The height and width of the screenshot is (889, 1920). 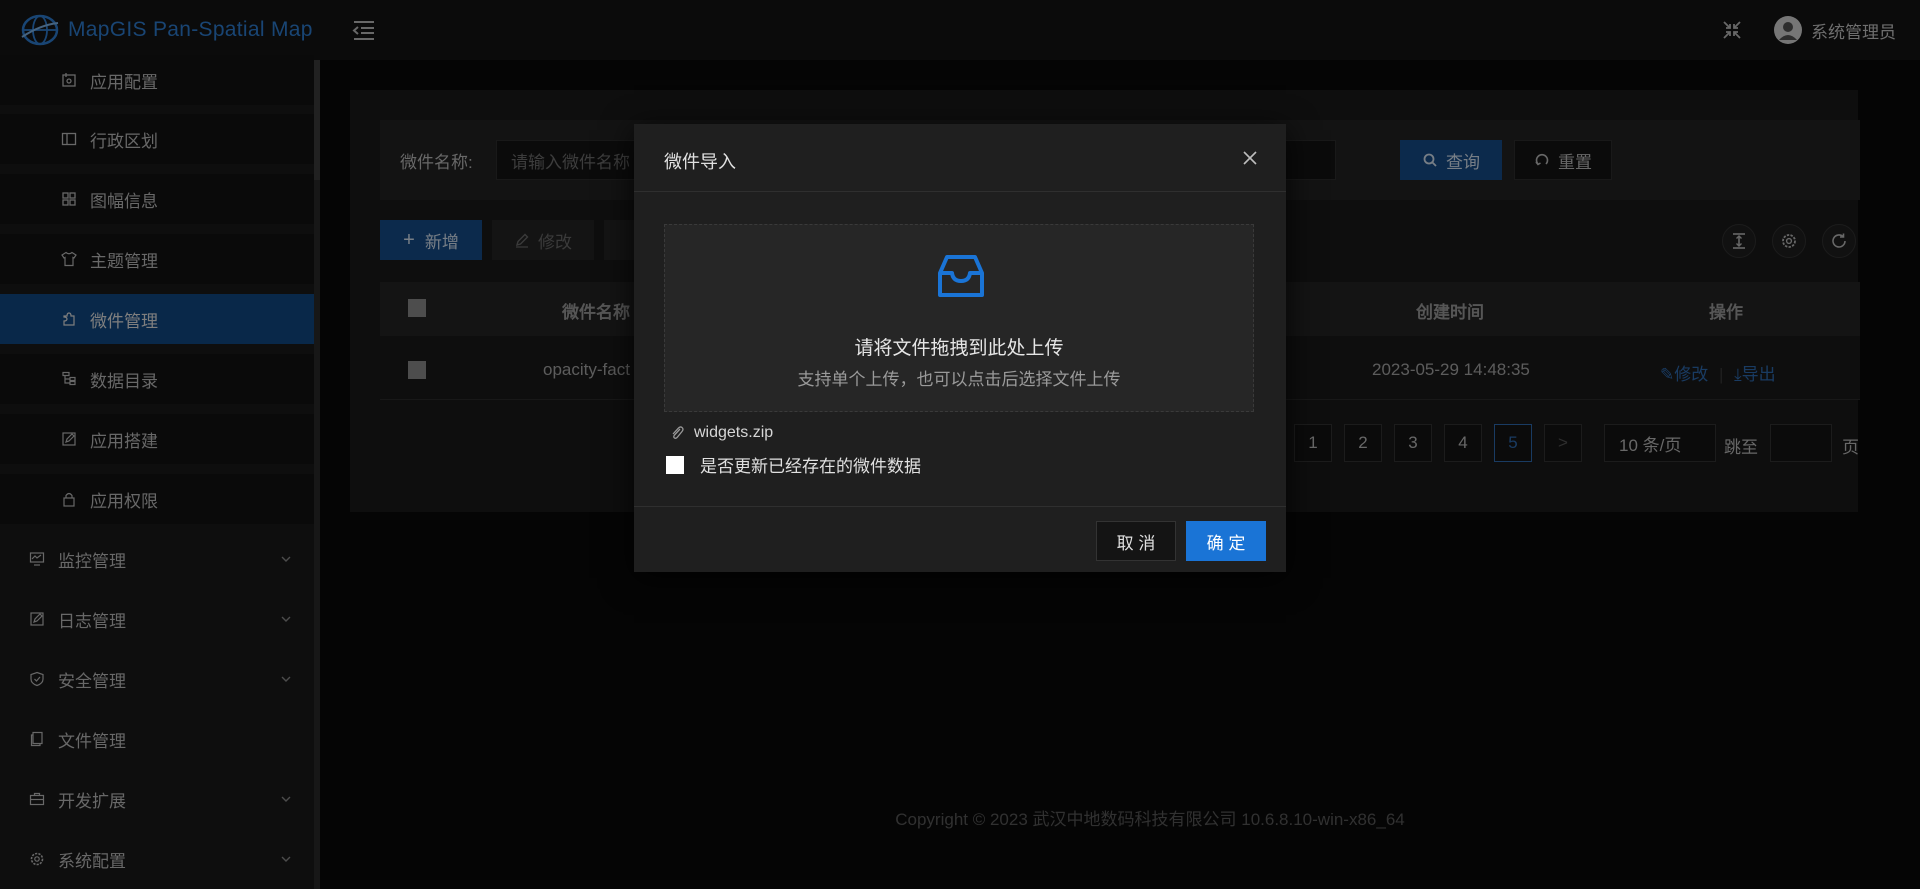 What do you see at coordinates (960, 158) in the screenshot?
I see `modal-header: 微件导入` at bounding box center [960, 158].